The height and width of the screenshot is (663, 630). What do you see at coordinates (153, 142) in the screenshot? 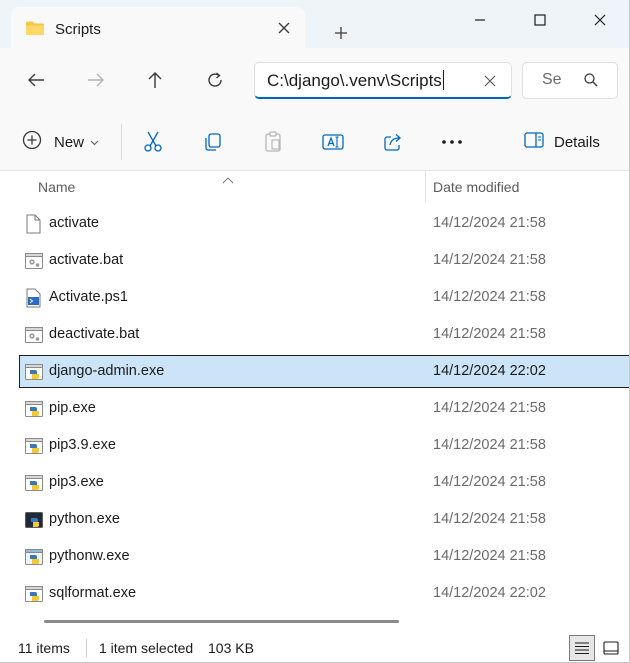
I see `cut-icon` at bounding box center [153, 142].